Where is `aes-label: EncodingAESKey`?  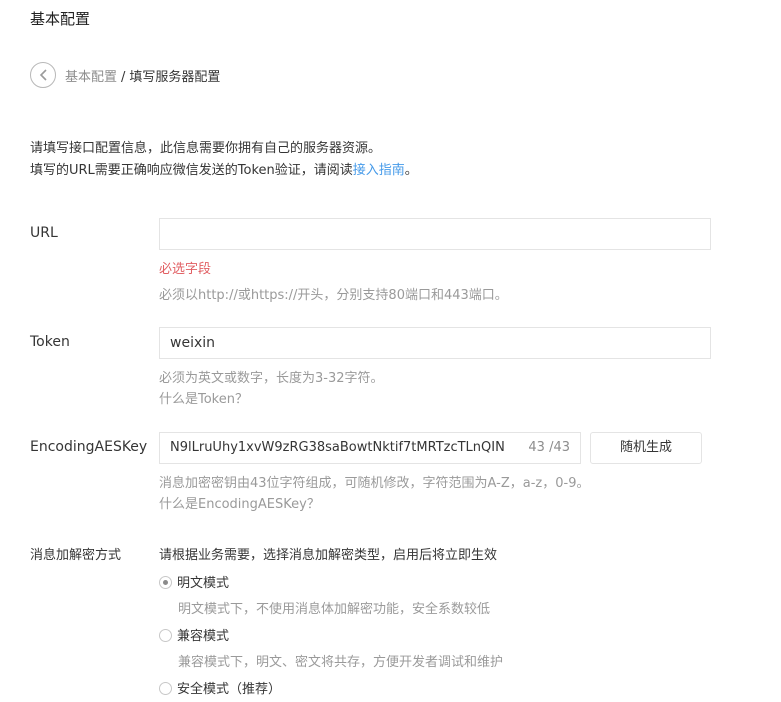
aes-label: EncodingAESKey is located at coordinates (89, 447).